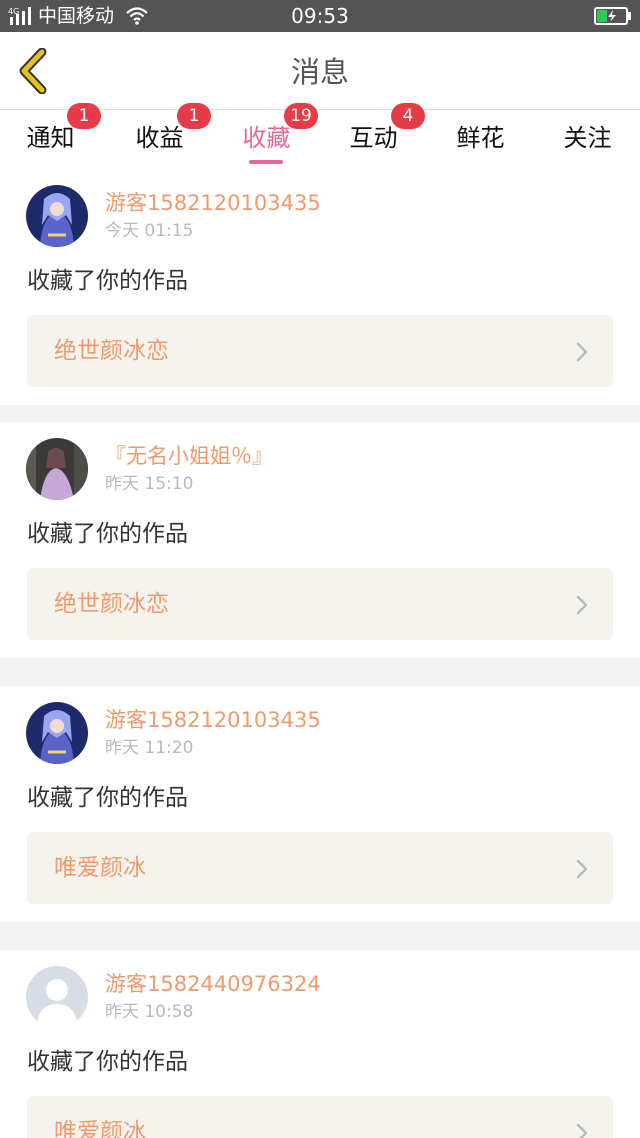  What do you see at coordinates (52, 136) in the screenshot?
I see `tab-notice: 通知 1` at bounding box center [52, 136].